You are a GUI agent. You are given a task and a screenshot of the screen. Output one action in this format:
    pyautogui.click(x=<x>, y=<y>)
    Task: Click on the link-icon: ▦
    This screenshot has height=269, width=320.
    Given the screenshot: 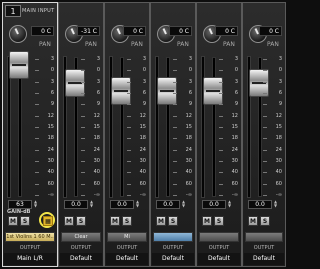 What is the action you would take?
    pyautogui.click(x=48, y=221)
    